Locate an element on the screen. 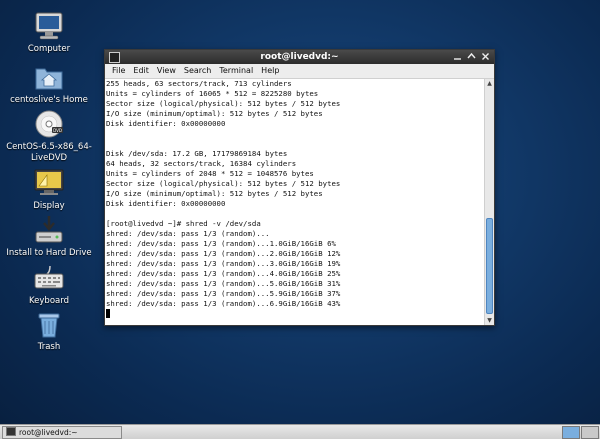 This screenshot has width=600, height=439. workspace-2-switcher is located at coordinates (590, 432).